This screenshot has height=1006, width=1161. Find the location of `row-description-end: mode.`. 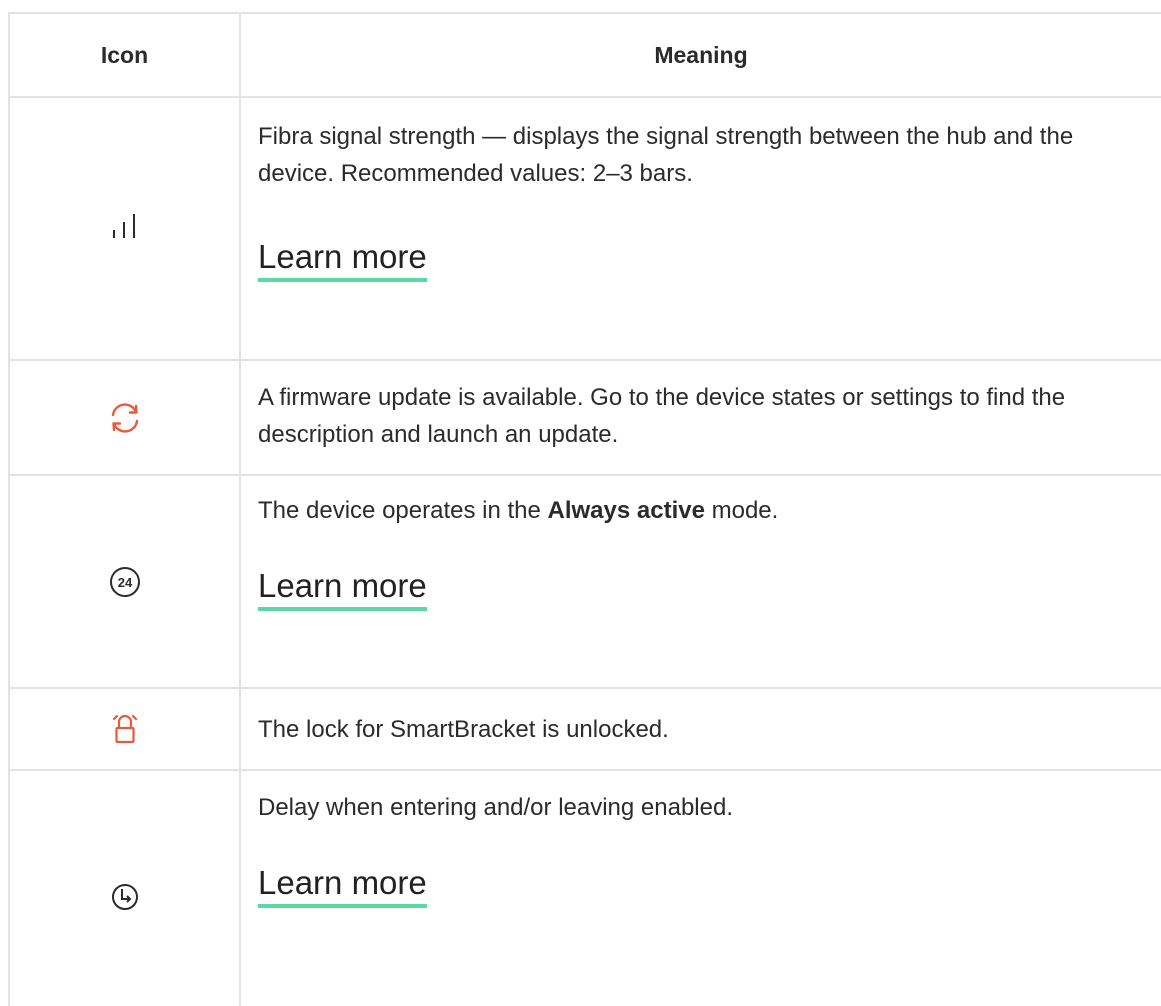

row-description-end: mode. is located at coordinates (741, 510).